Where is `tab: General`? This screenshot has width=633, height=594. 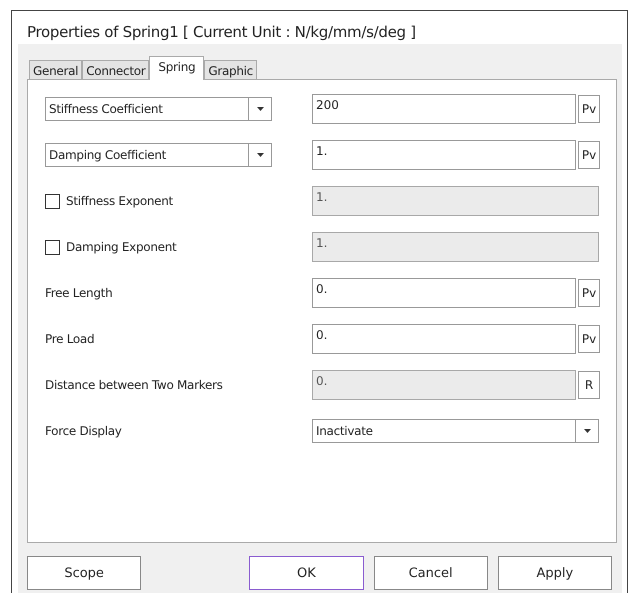
tab: General is located at coordinates (55, 69).